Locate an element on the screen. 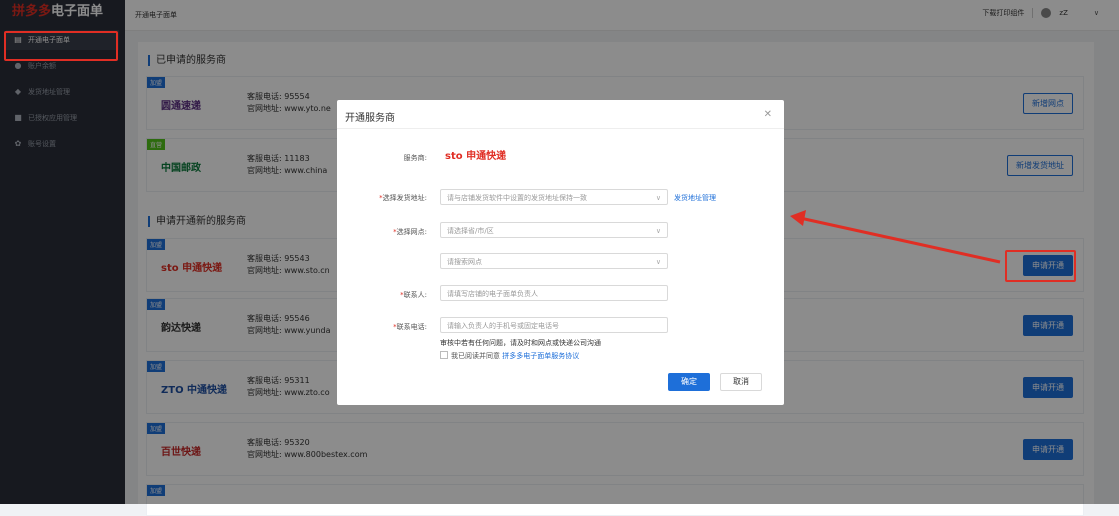  agree-text: 我已阅读并同意 is located at coordinates (475, 356).